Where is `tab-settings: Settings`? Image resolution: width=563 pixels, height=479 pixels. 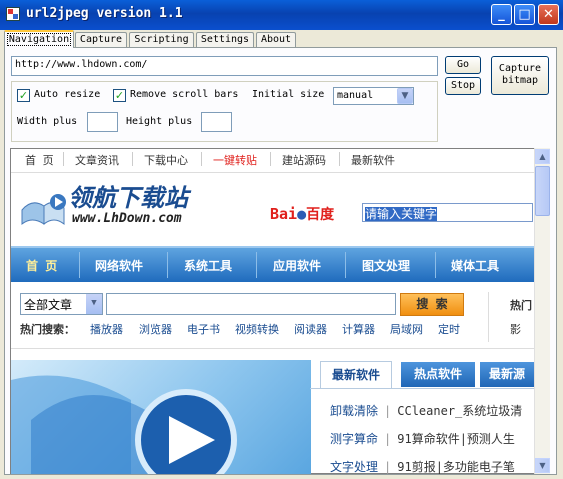 tab-settings: Settings is located at coordinates (225, 39).